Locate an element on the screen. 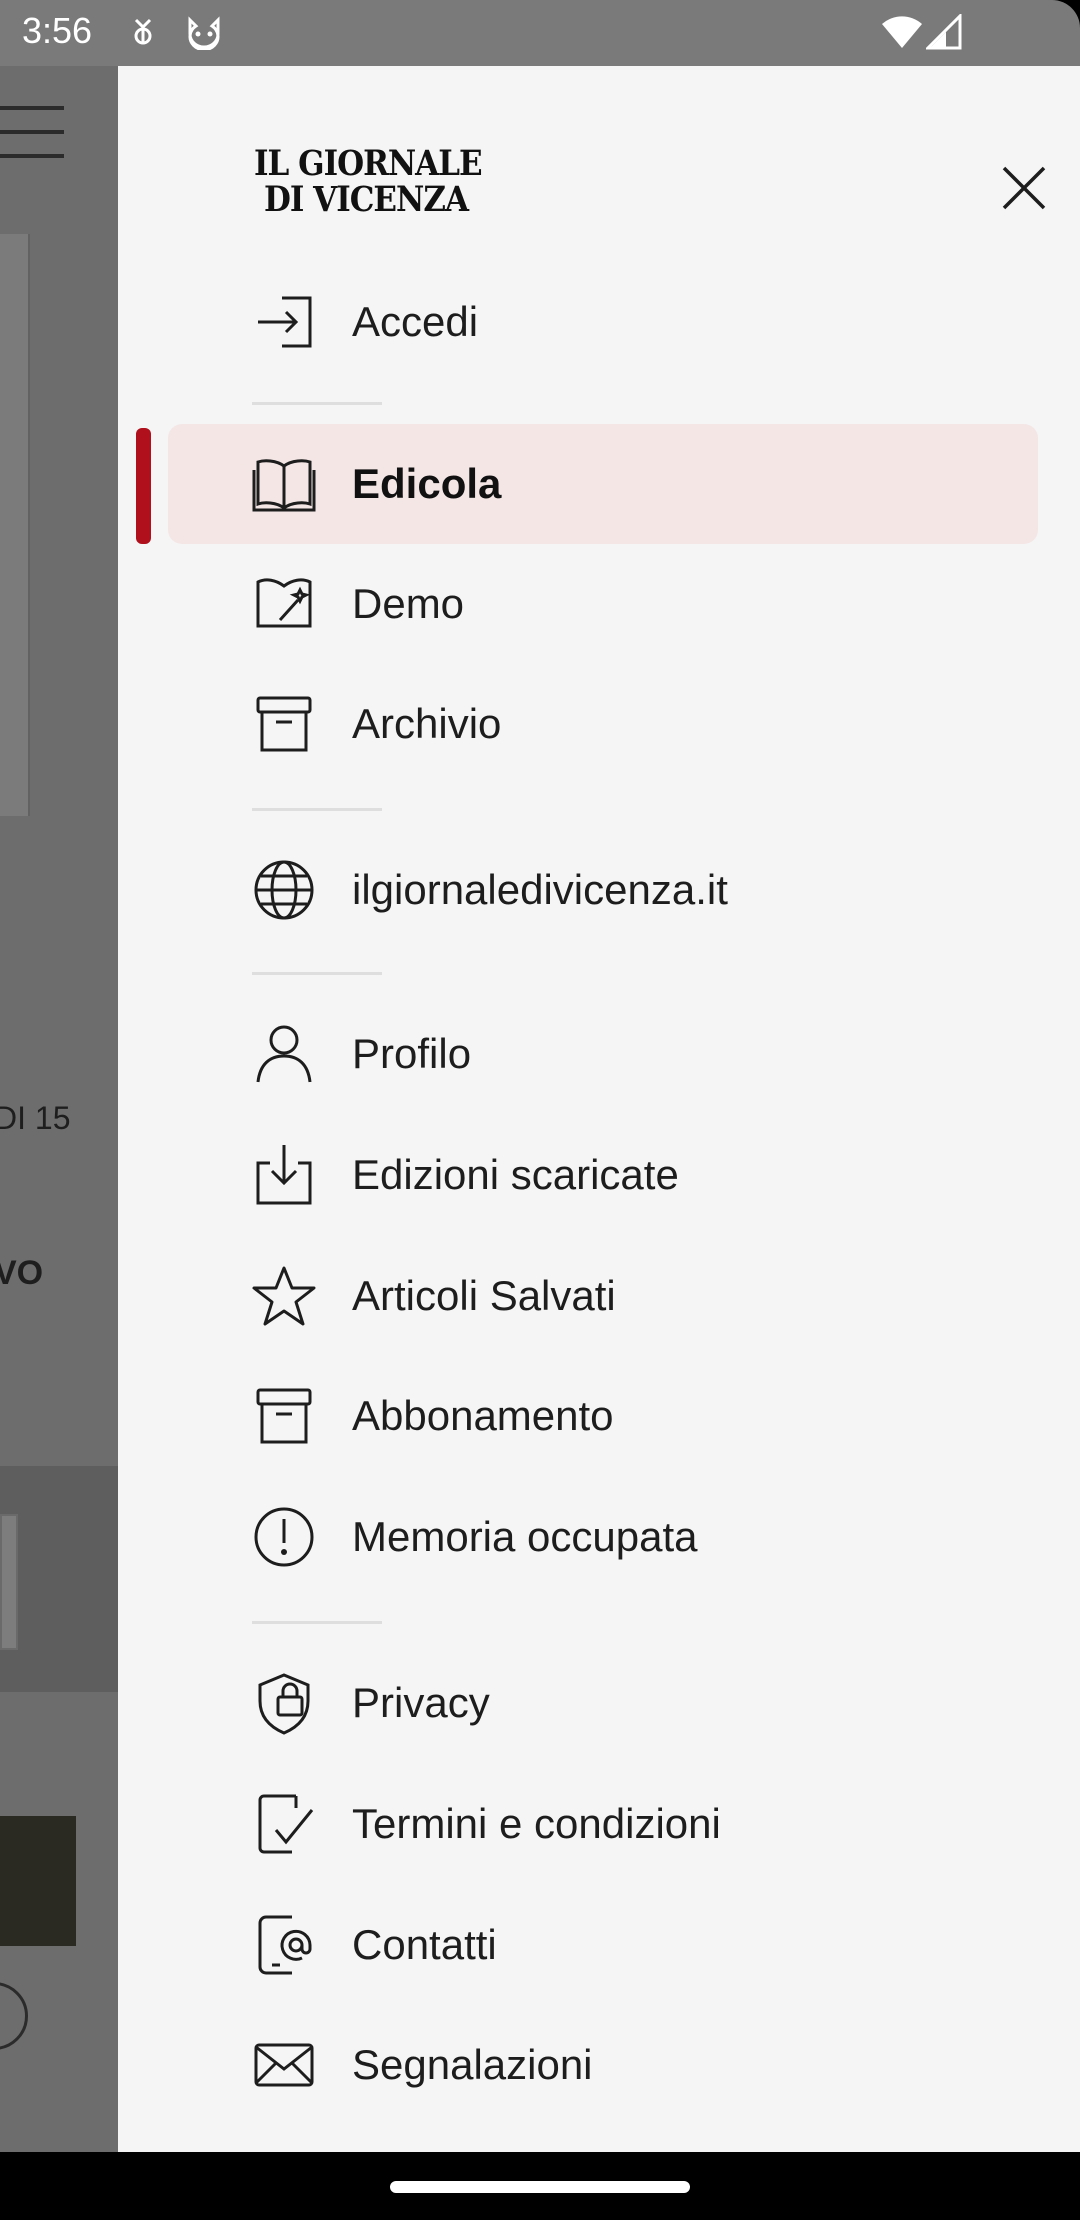 The image size is (1080, 2220). magic-wand-book-icon is located at coordinates (284, 603).